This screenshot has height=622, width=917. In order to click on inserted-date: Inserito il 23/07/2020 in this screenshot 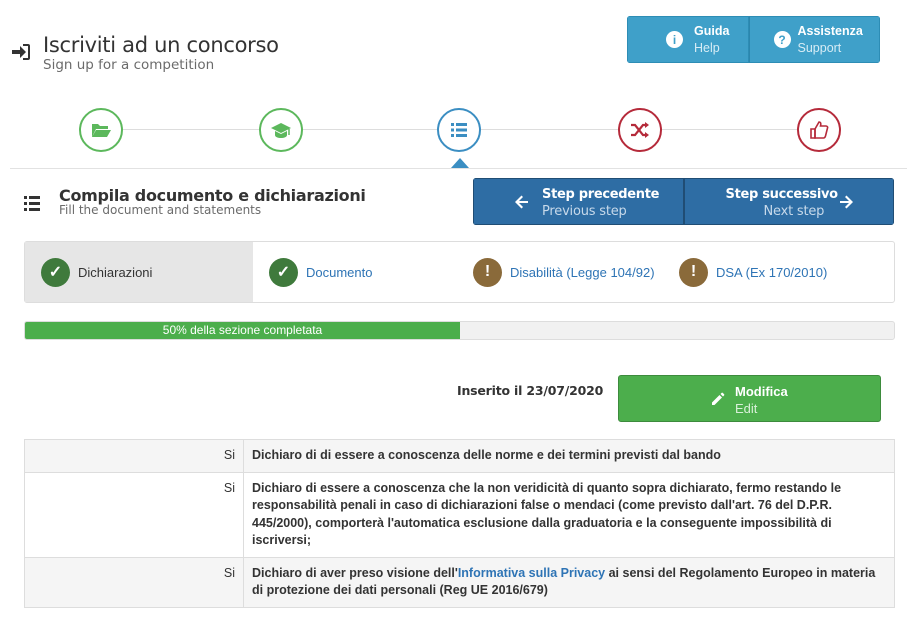, I will do `click(530, 390)`.